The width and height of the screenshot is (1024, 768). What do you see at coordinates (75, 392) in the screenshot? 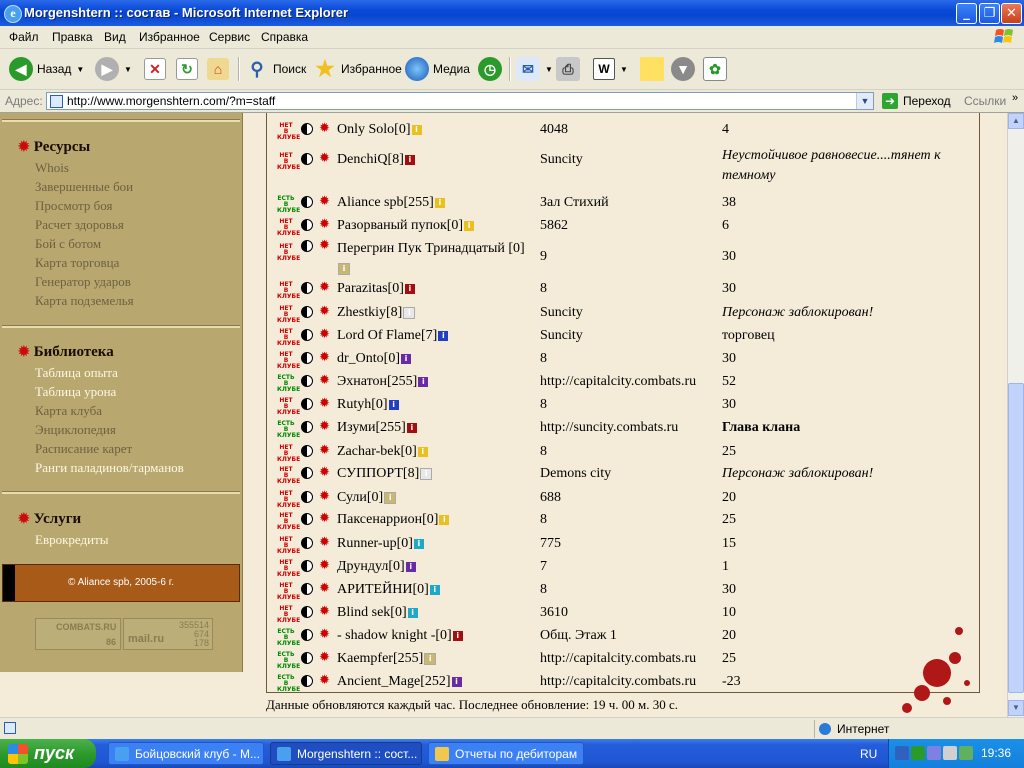
I see `sidebar-item-damage-table: Таблица урона` at bounding box center [75, 392].